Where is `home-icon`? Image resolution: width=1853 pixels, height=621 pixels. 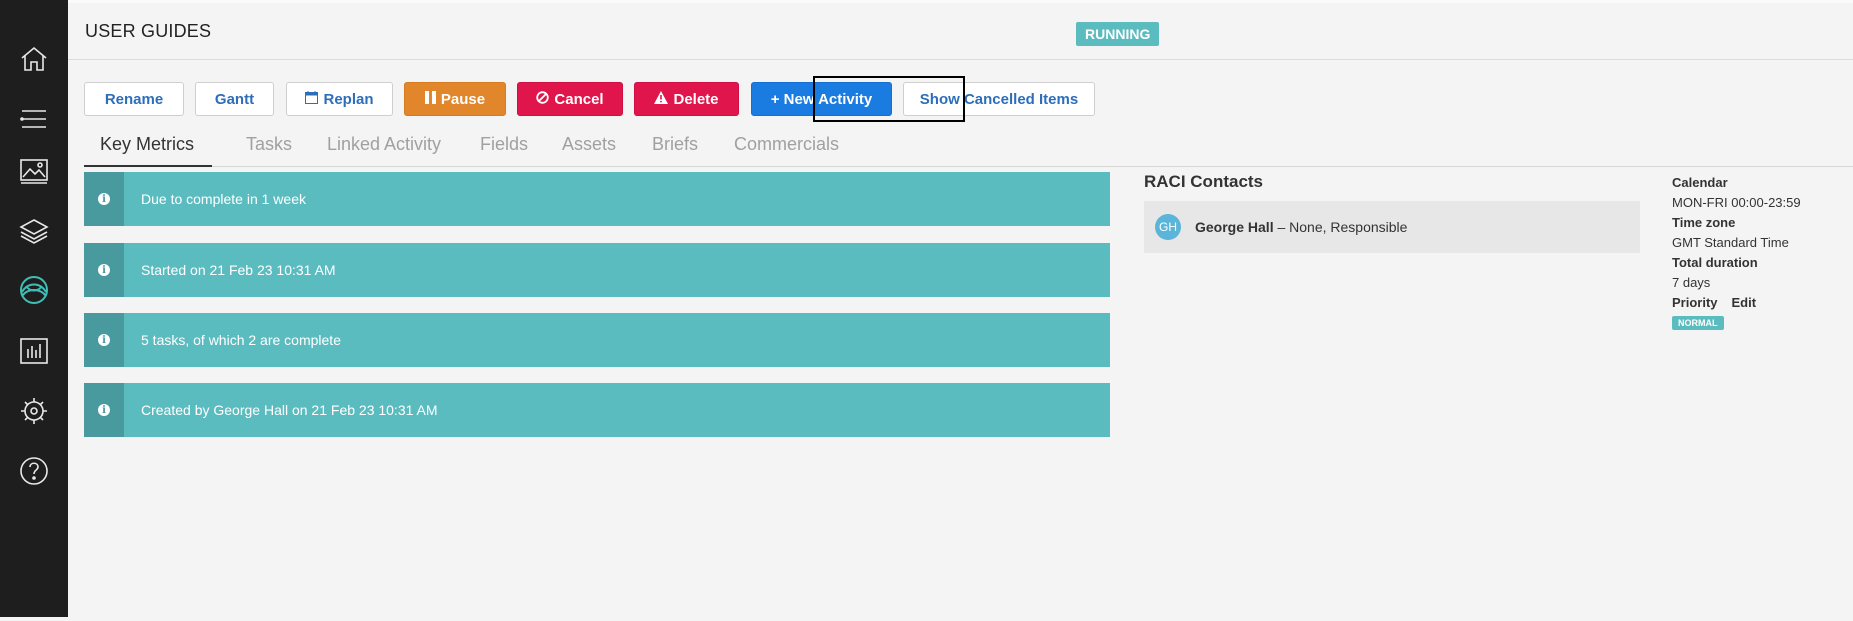
home-icon is located at coordinates (34, 59).